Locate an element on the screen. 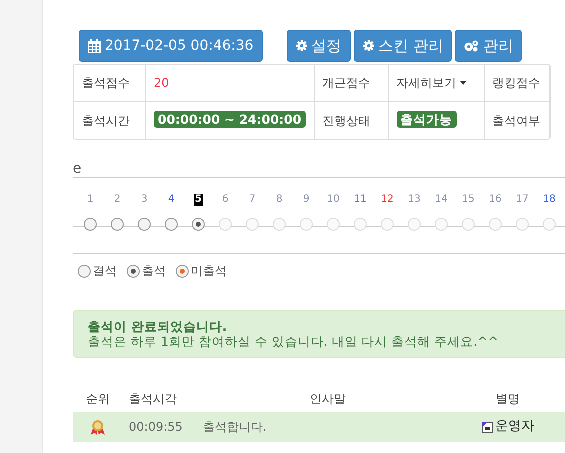 Image resolution: width=565 pixels, height=453 pixels. calendar-icon is located at coordinates (94, 46).